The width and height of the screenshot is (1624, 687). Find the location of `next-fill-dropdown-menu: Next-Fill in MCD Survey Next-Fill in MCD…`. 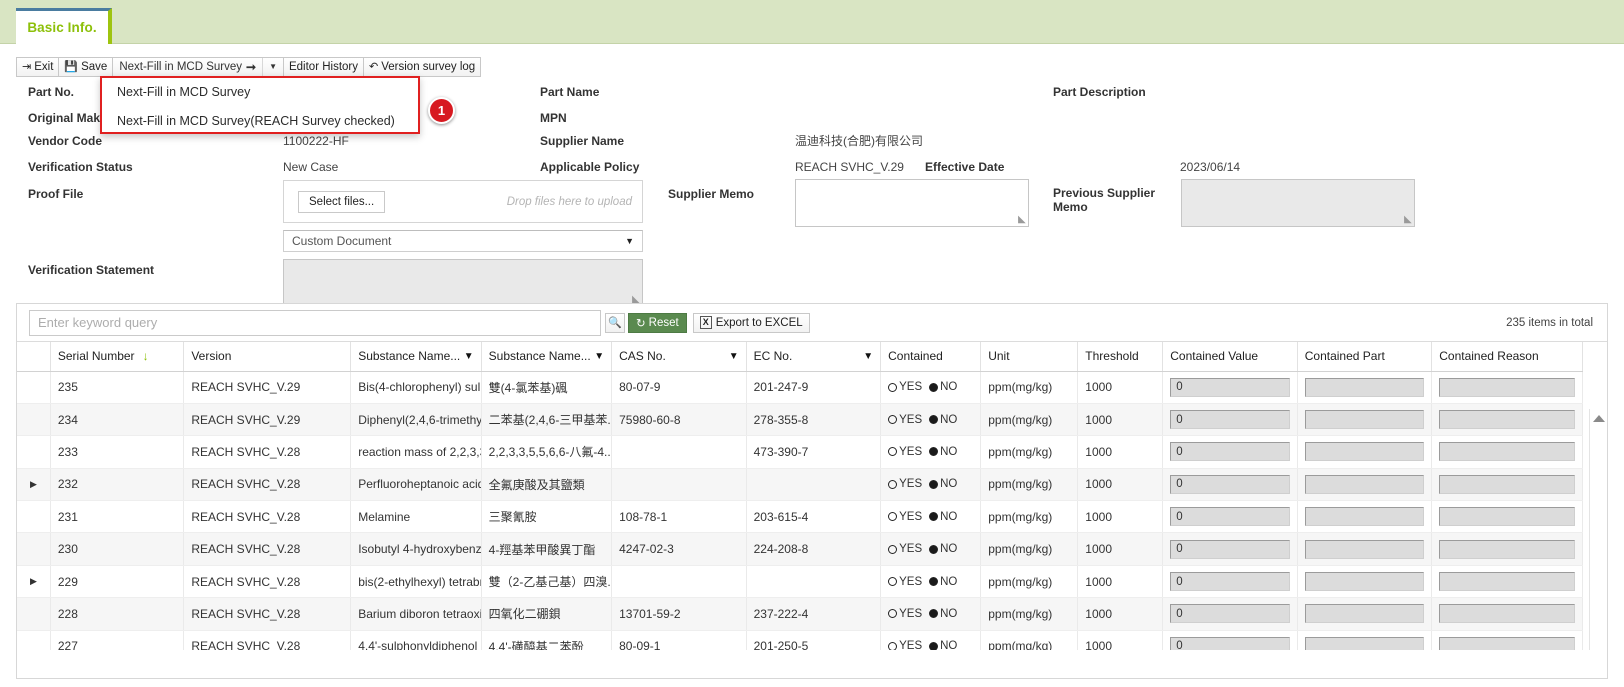

next-fill-dropdown-menu: Next-Fill in MCD Survey Next-Fill in MCD… is located at coordinates (260, 105).